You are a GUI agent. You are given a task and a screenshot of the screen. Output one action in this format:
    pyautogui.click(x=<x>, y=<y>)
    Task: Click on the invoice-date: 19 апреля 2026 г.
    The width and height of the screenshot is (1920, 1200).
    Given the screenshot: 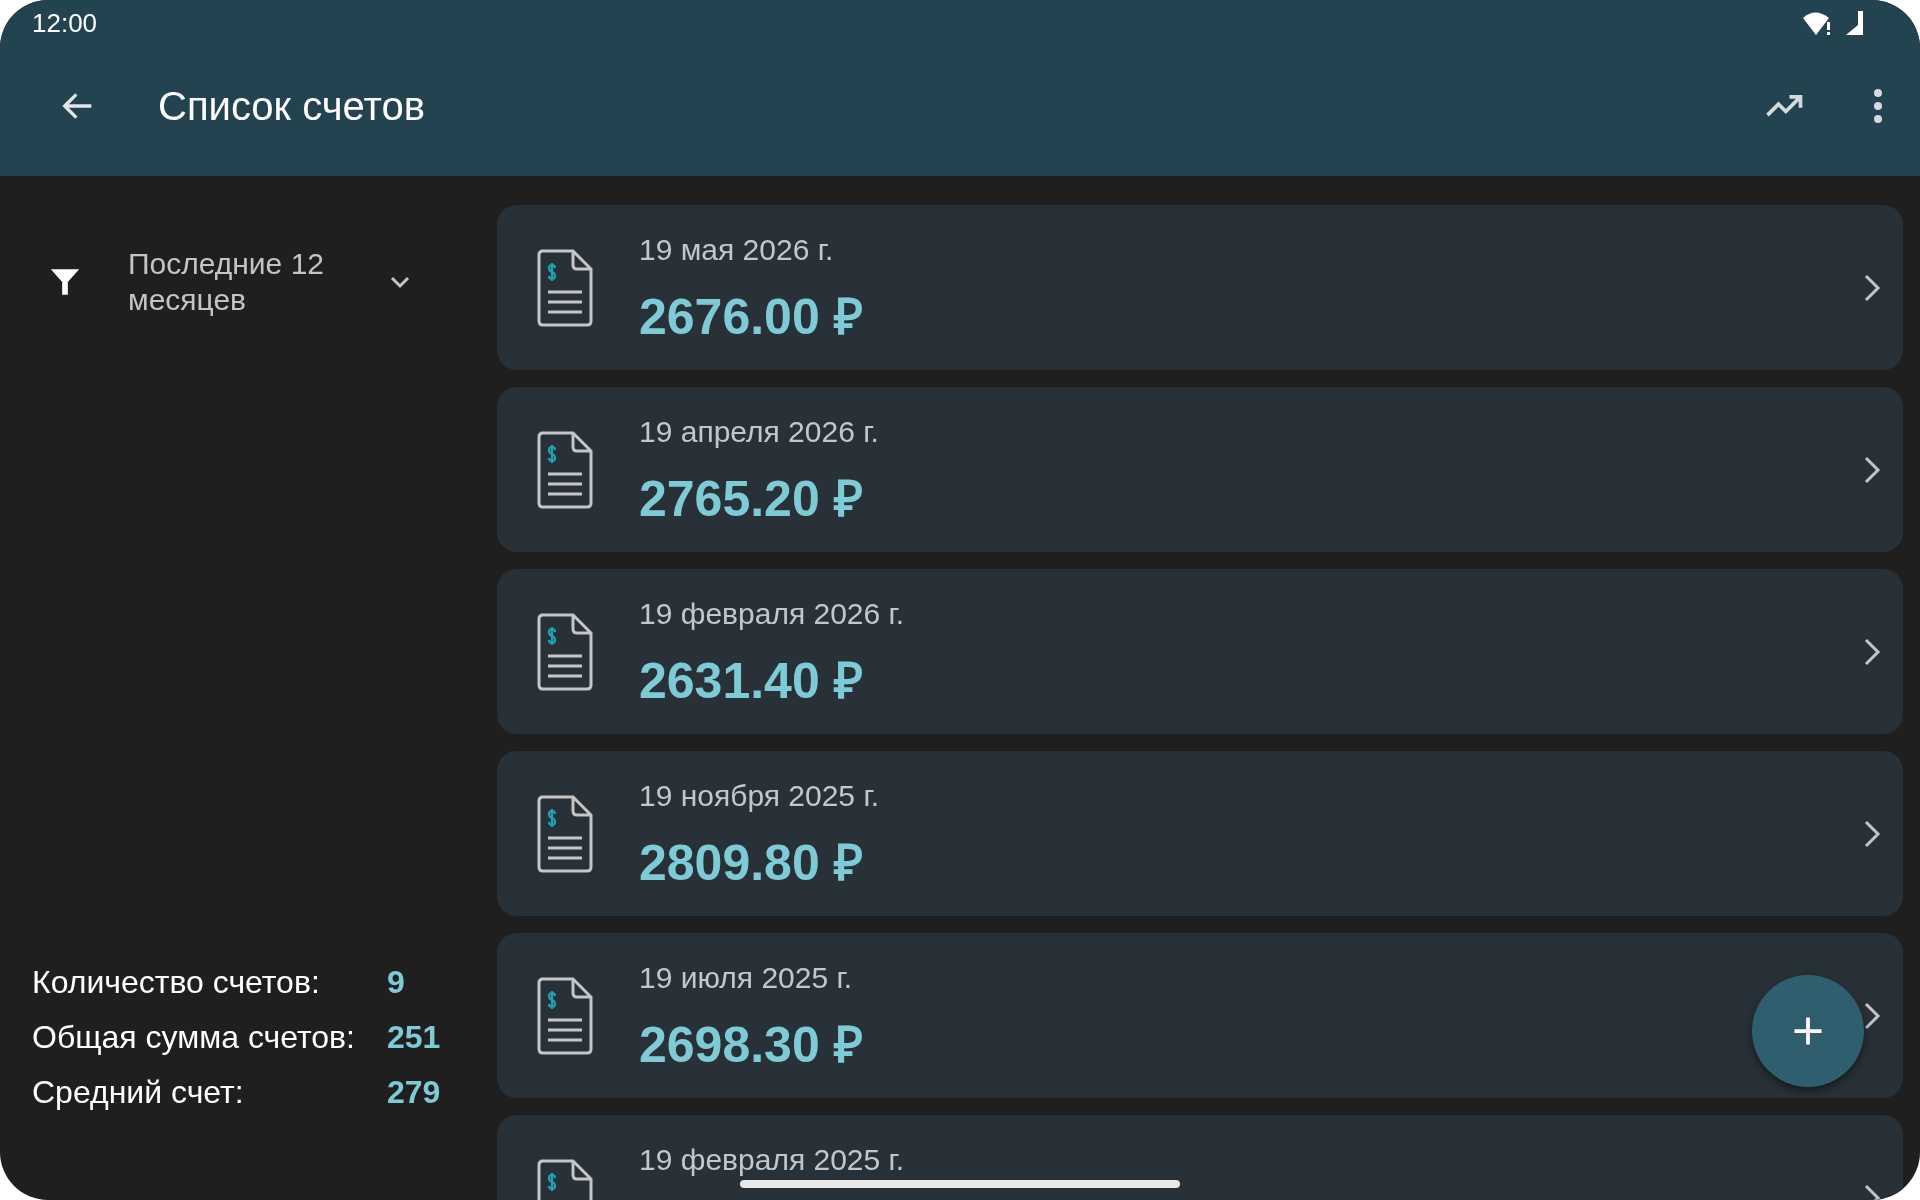 What is the action you would take?
    pyautogui.click(x=759, y=432)
    